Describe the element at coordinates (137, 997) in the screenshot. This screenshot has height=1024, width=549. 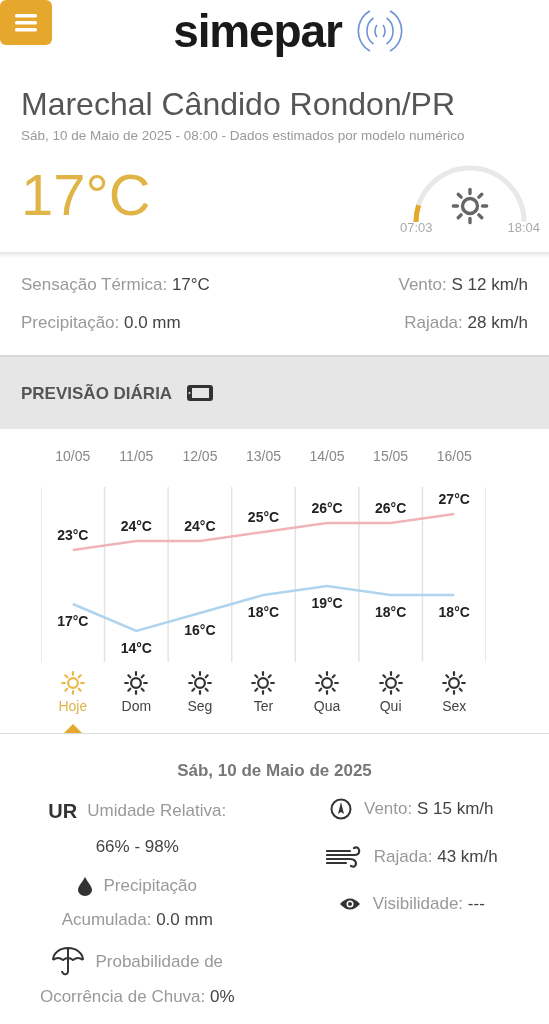
I see `detail-value: Ocorrência de Chuva: 0%` at that location.